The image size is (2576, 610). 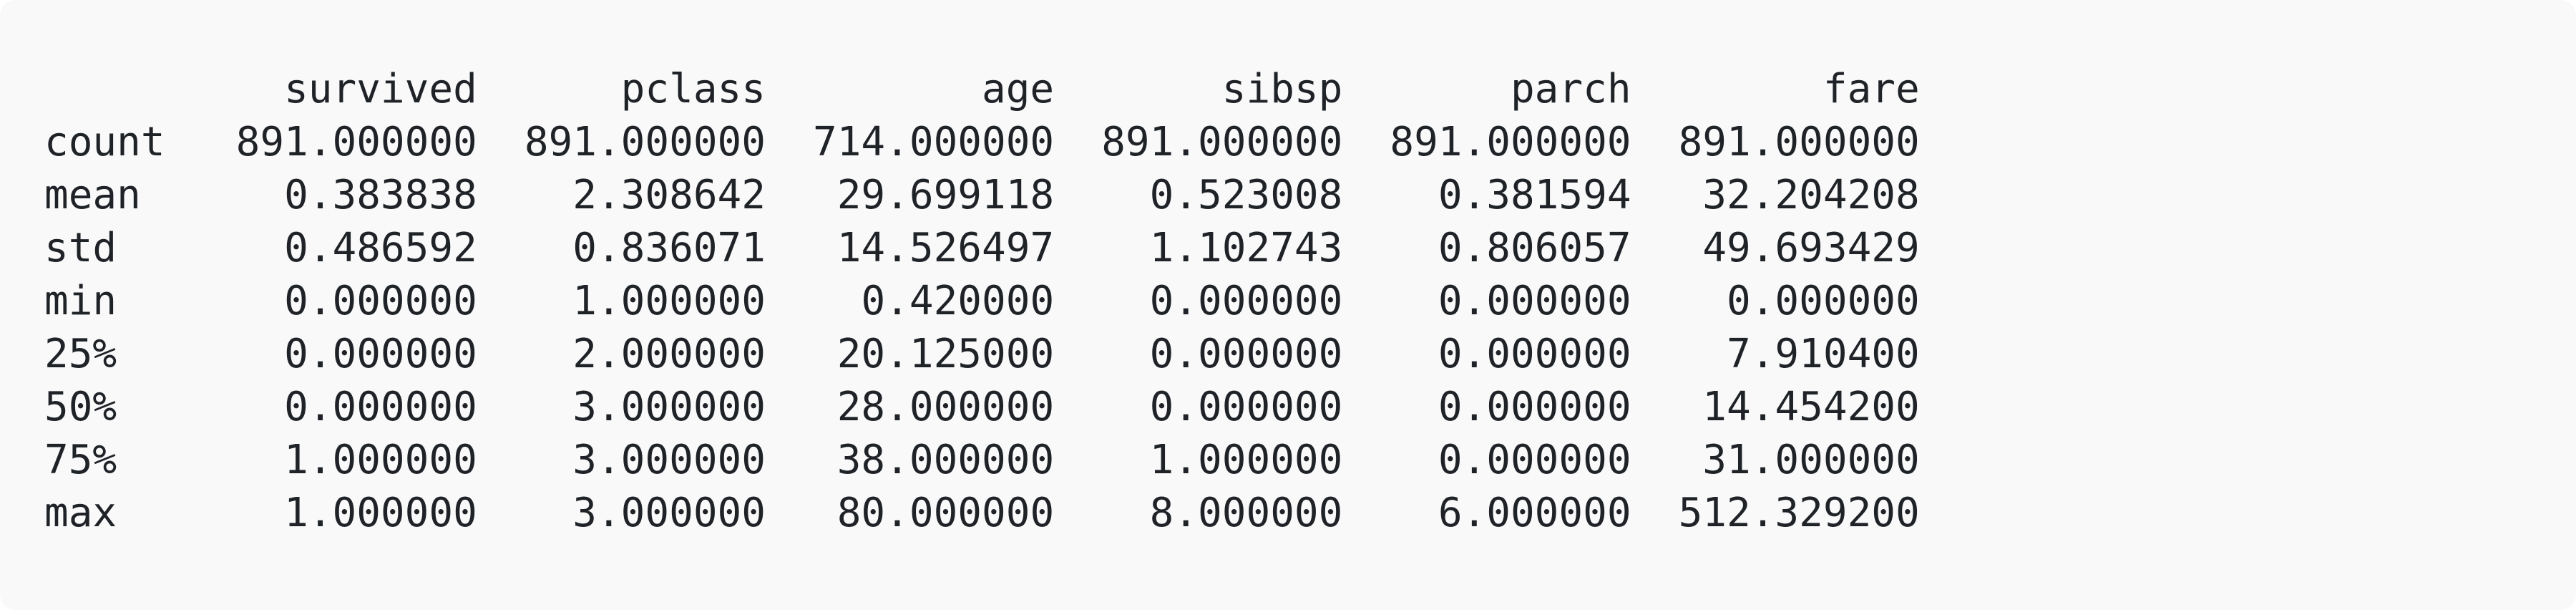 What do you see at coordinates (945, 460) in the screenshot?
I see `table-cell-age: 38.000000` at bounding box center [945, 460].